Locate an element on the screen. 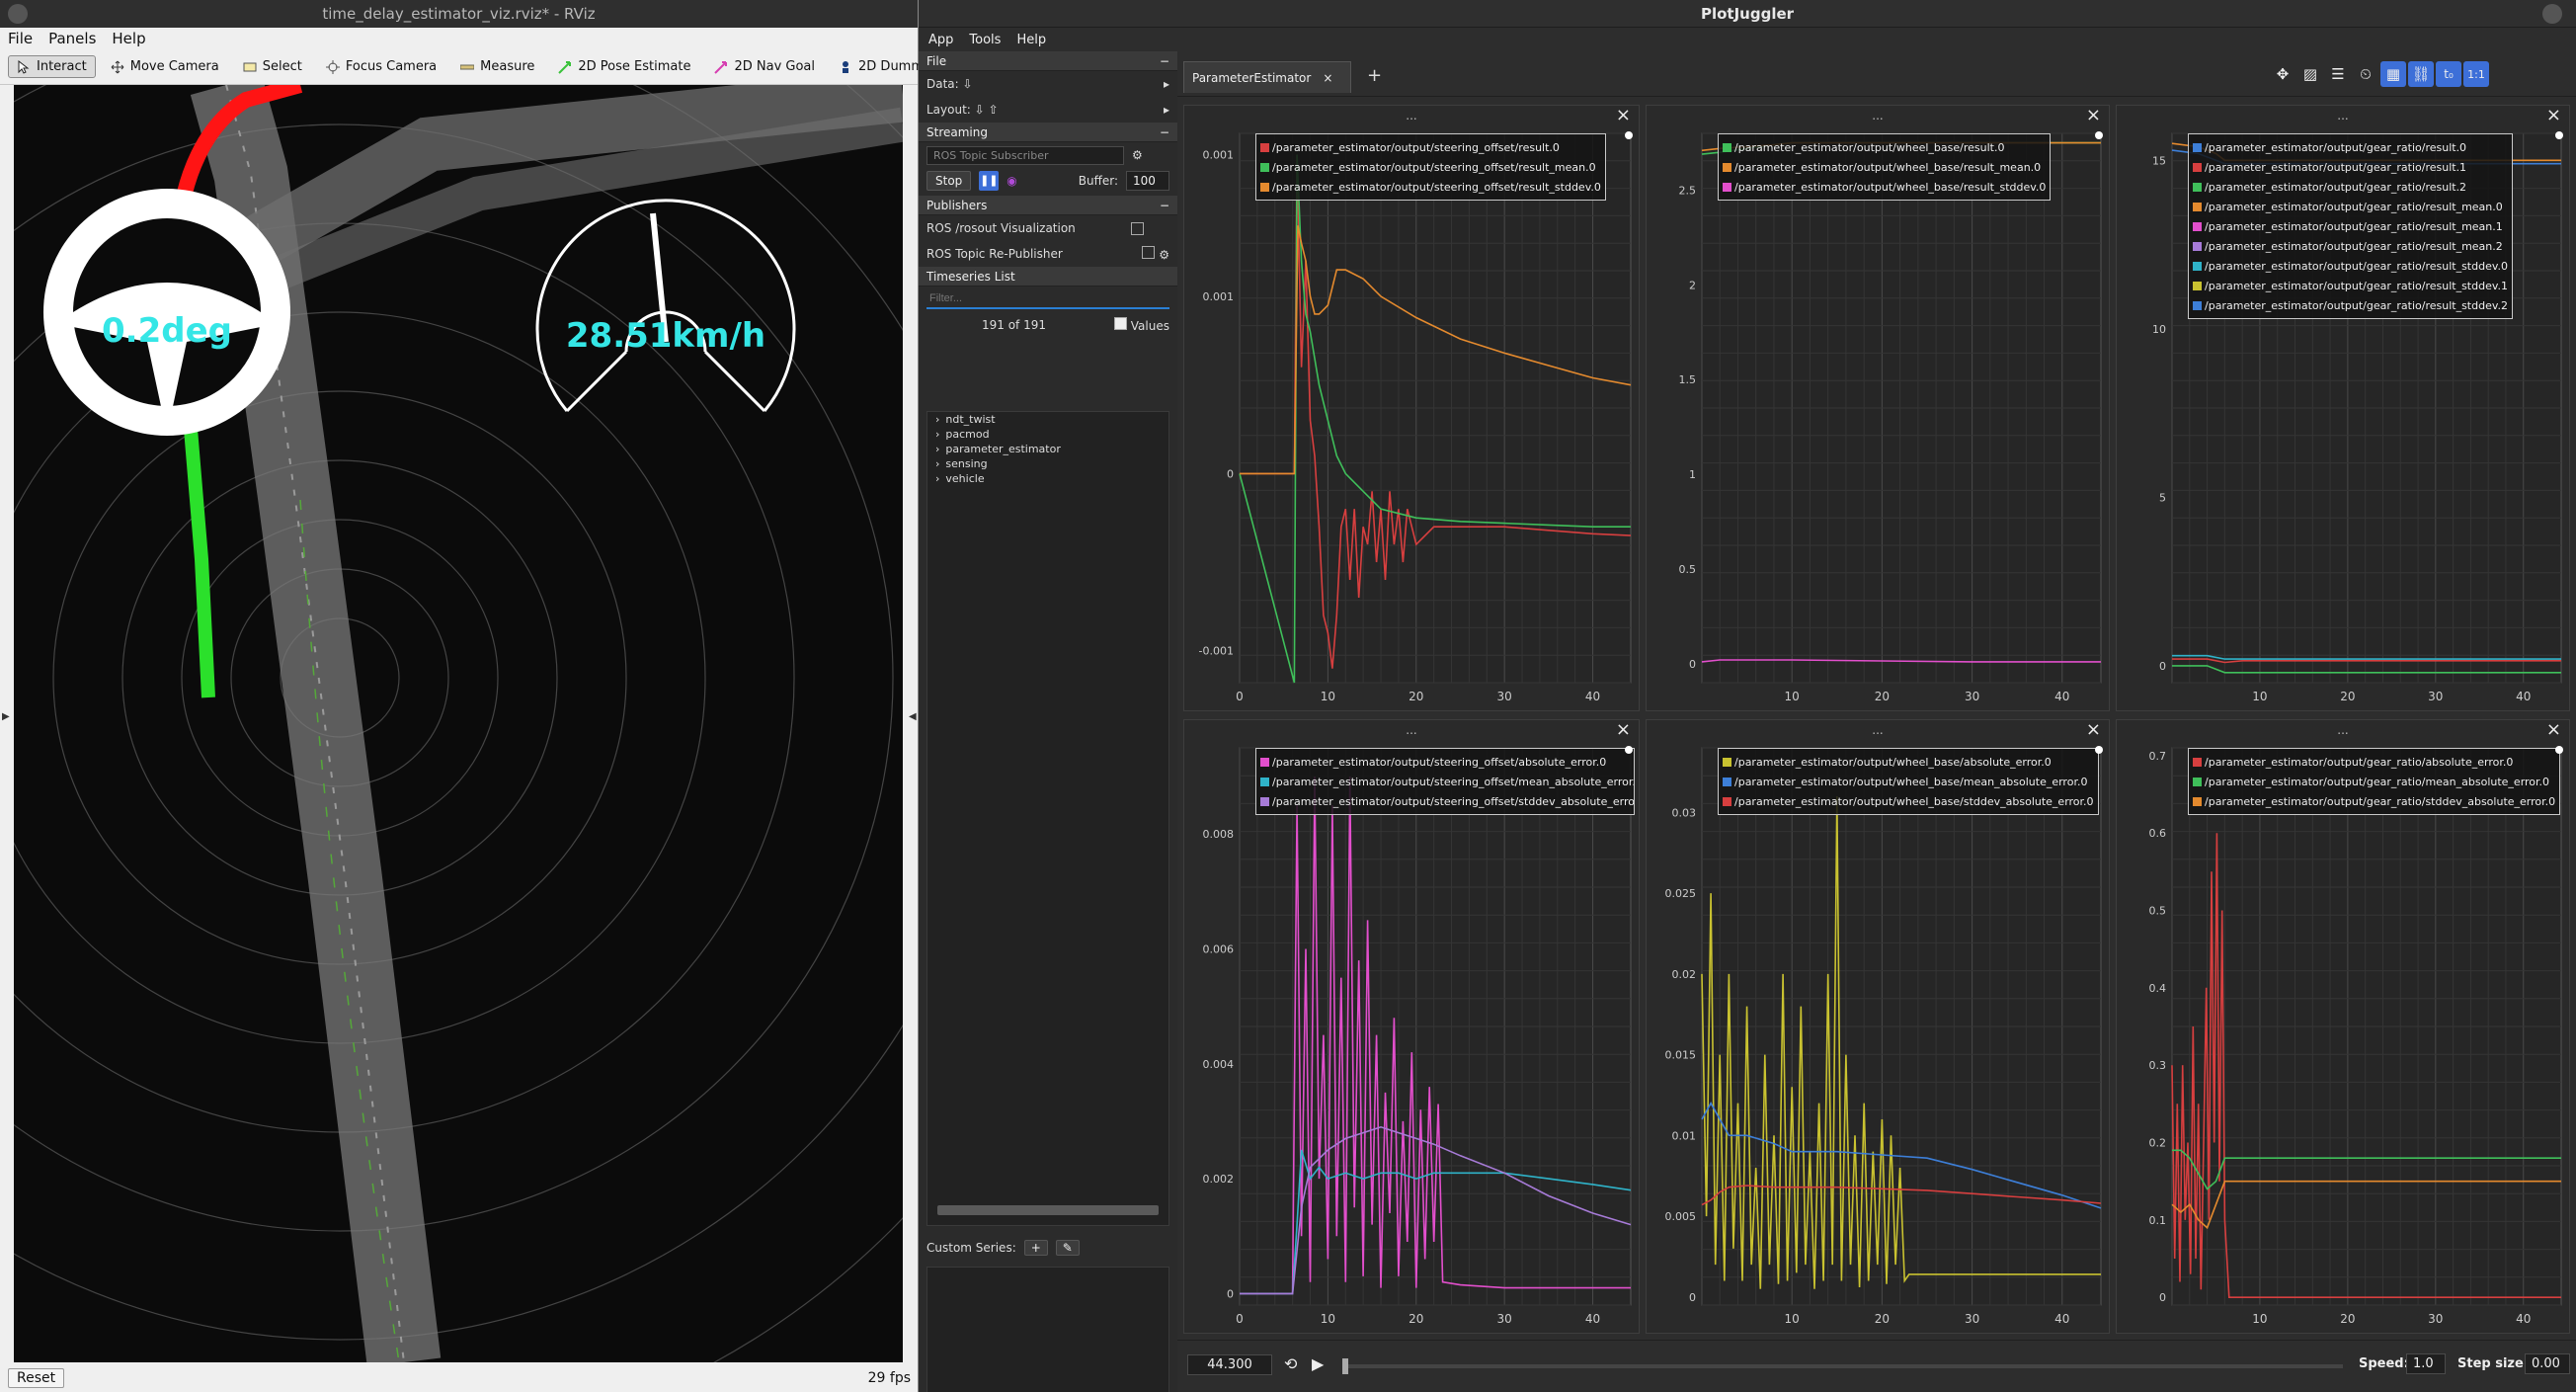  tree-item: › sensing is located at coordinates (1047, 463).